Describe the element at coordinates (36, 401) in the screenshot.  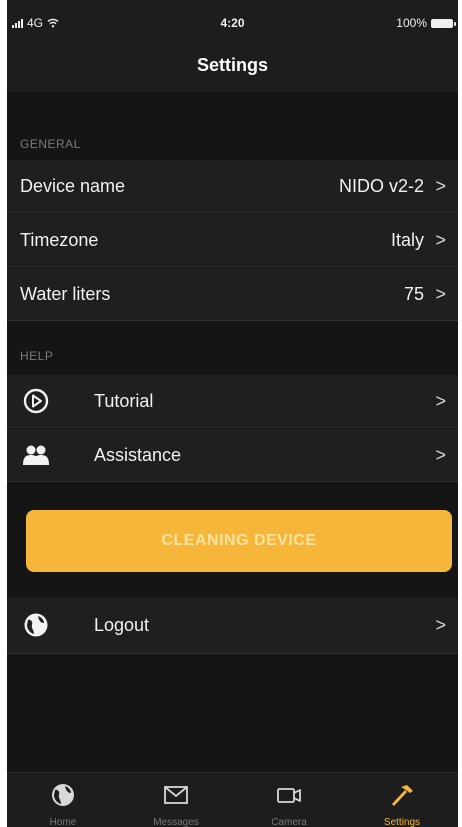
I see `play-circle-icon` at that location.